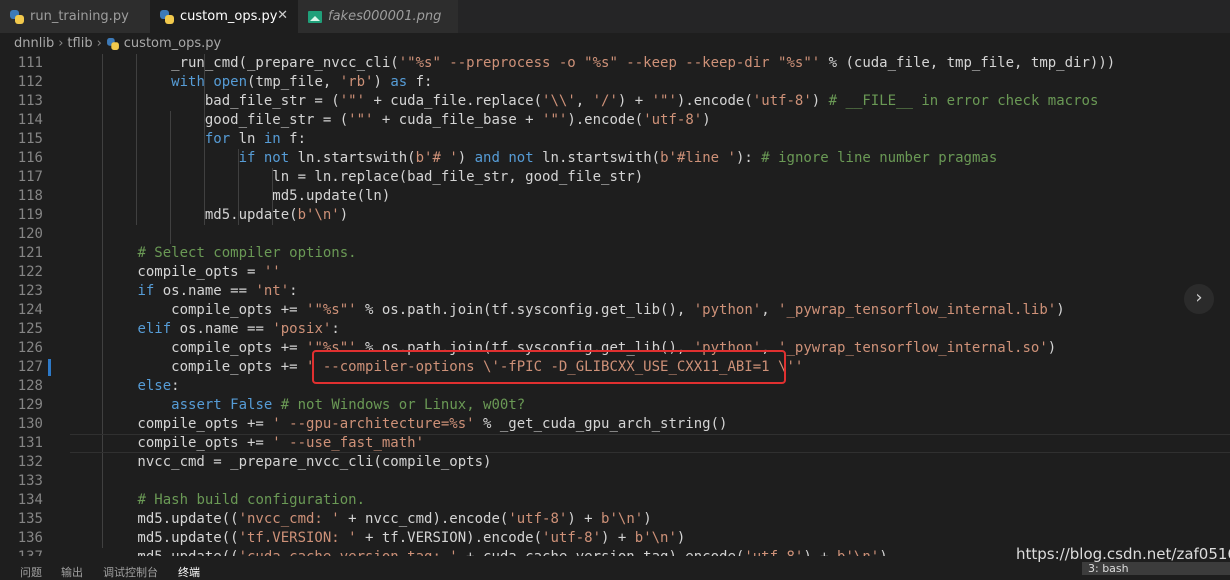 Image resolution: width=1230 pixels, height=580 pixels. Describe the element at coordinates (549, 367) in the screenshot. I see `annotation-highlight-box` at that location.